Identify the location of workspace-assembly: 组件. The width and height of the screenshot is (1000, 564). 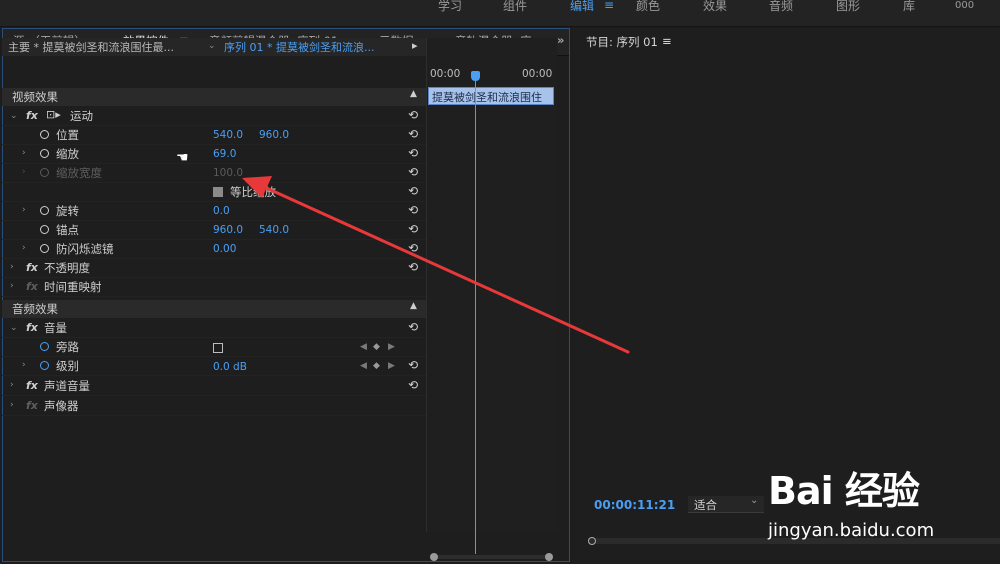
(515, 10).